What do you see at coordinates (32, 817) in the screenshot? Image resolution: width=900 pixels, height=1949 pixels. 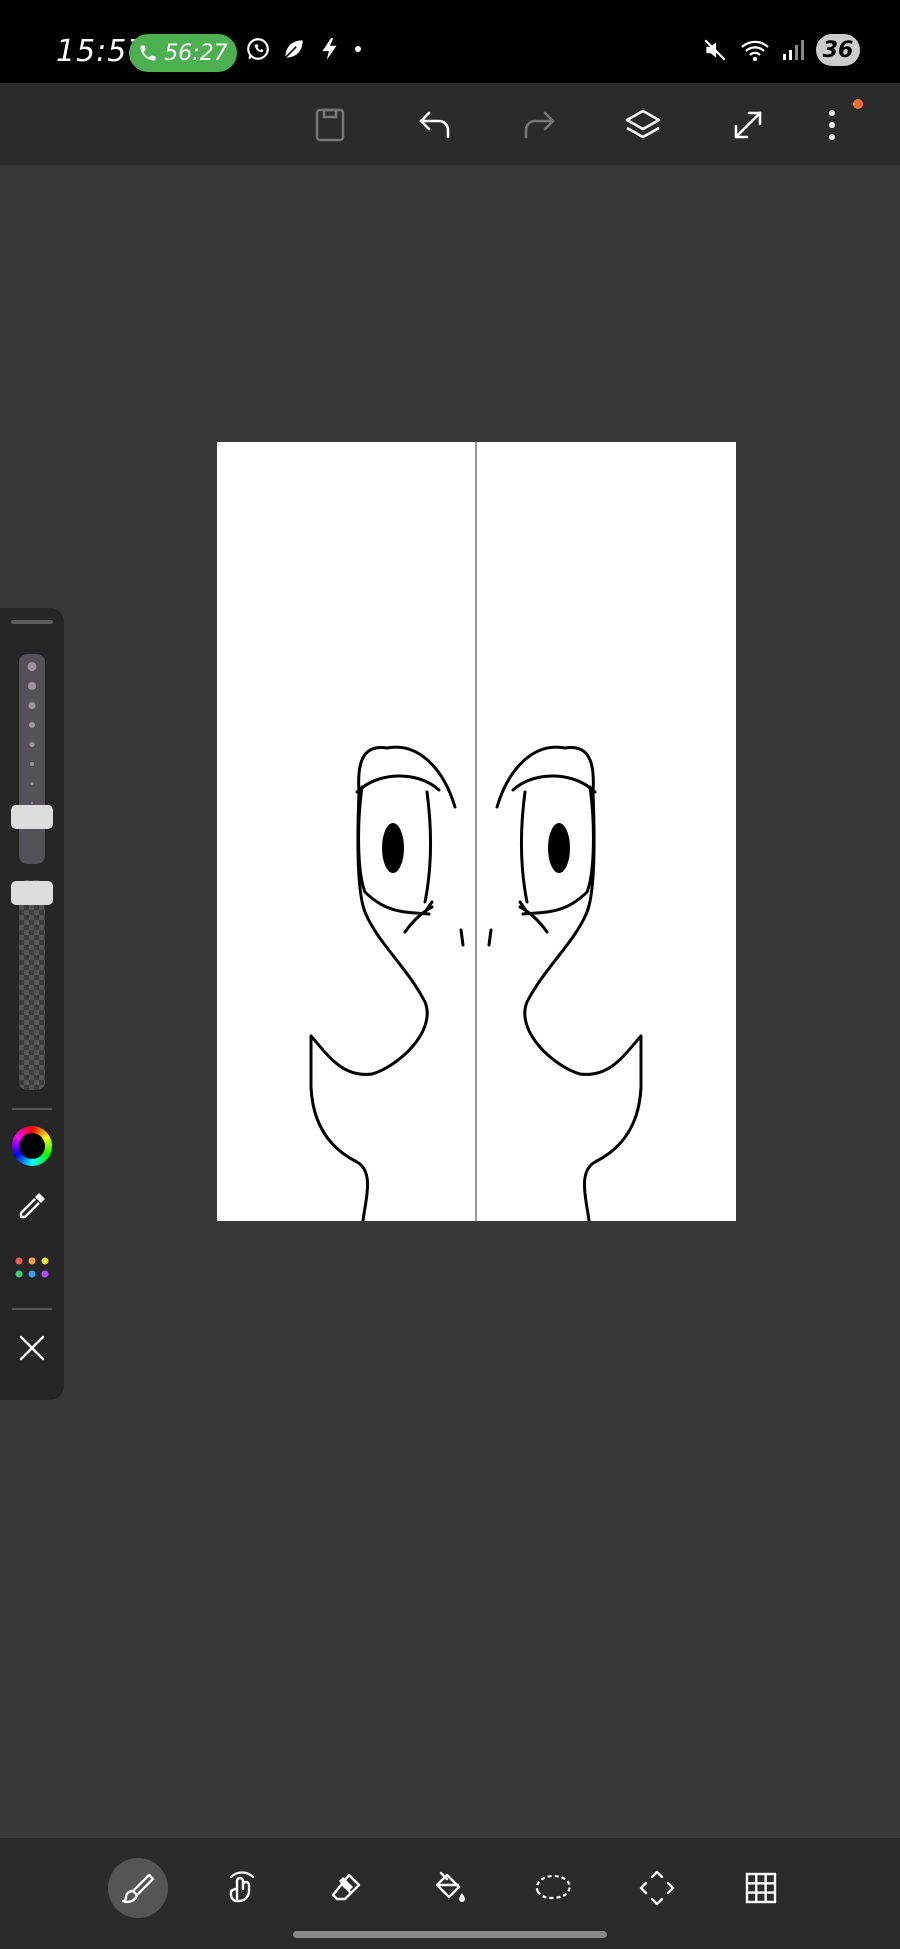 I see `brush-size-thumb` at bounding box center [32, 817].